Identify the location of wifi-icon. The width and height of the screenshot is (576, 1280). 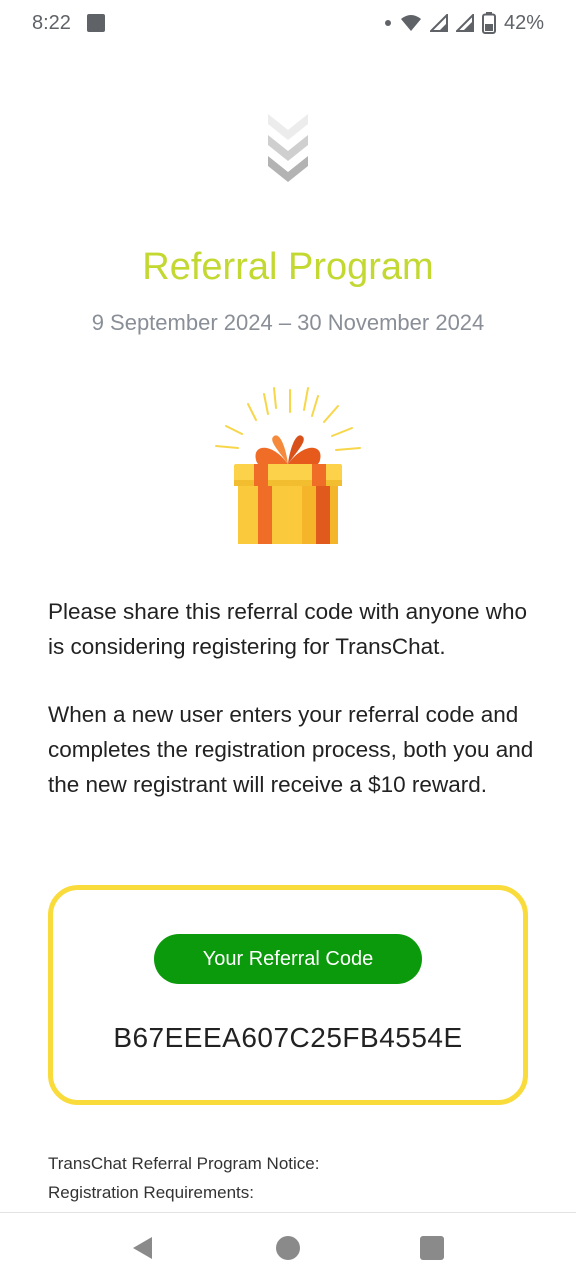
(411, 23).